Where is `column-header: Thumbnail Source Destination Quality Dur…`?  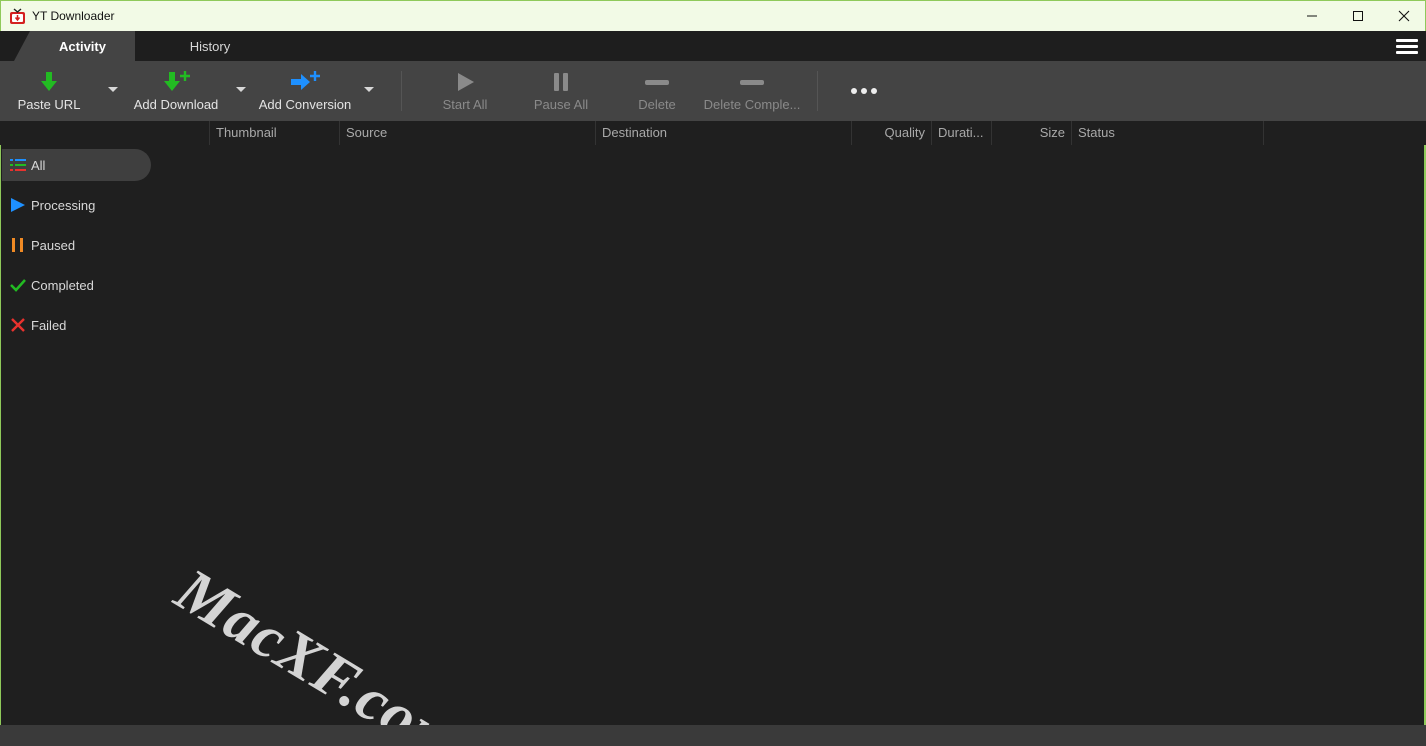
column-header: Thumbnail Source Destination Quality Dur… is located at coordinates (713, 133).